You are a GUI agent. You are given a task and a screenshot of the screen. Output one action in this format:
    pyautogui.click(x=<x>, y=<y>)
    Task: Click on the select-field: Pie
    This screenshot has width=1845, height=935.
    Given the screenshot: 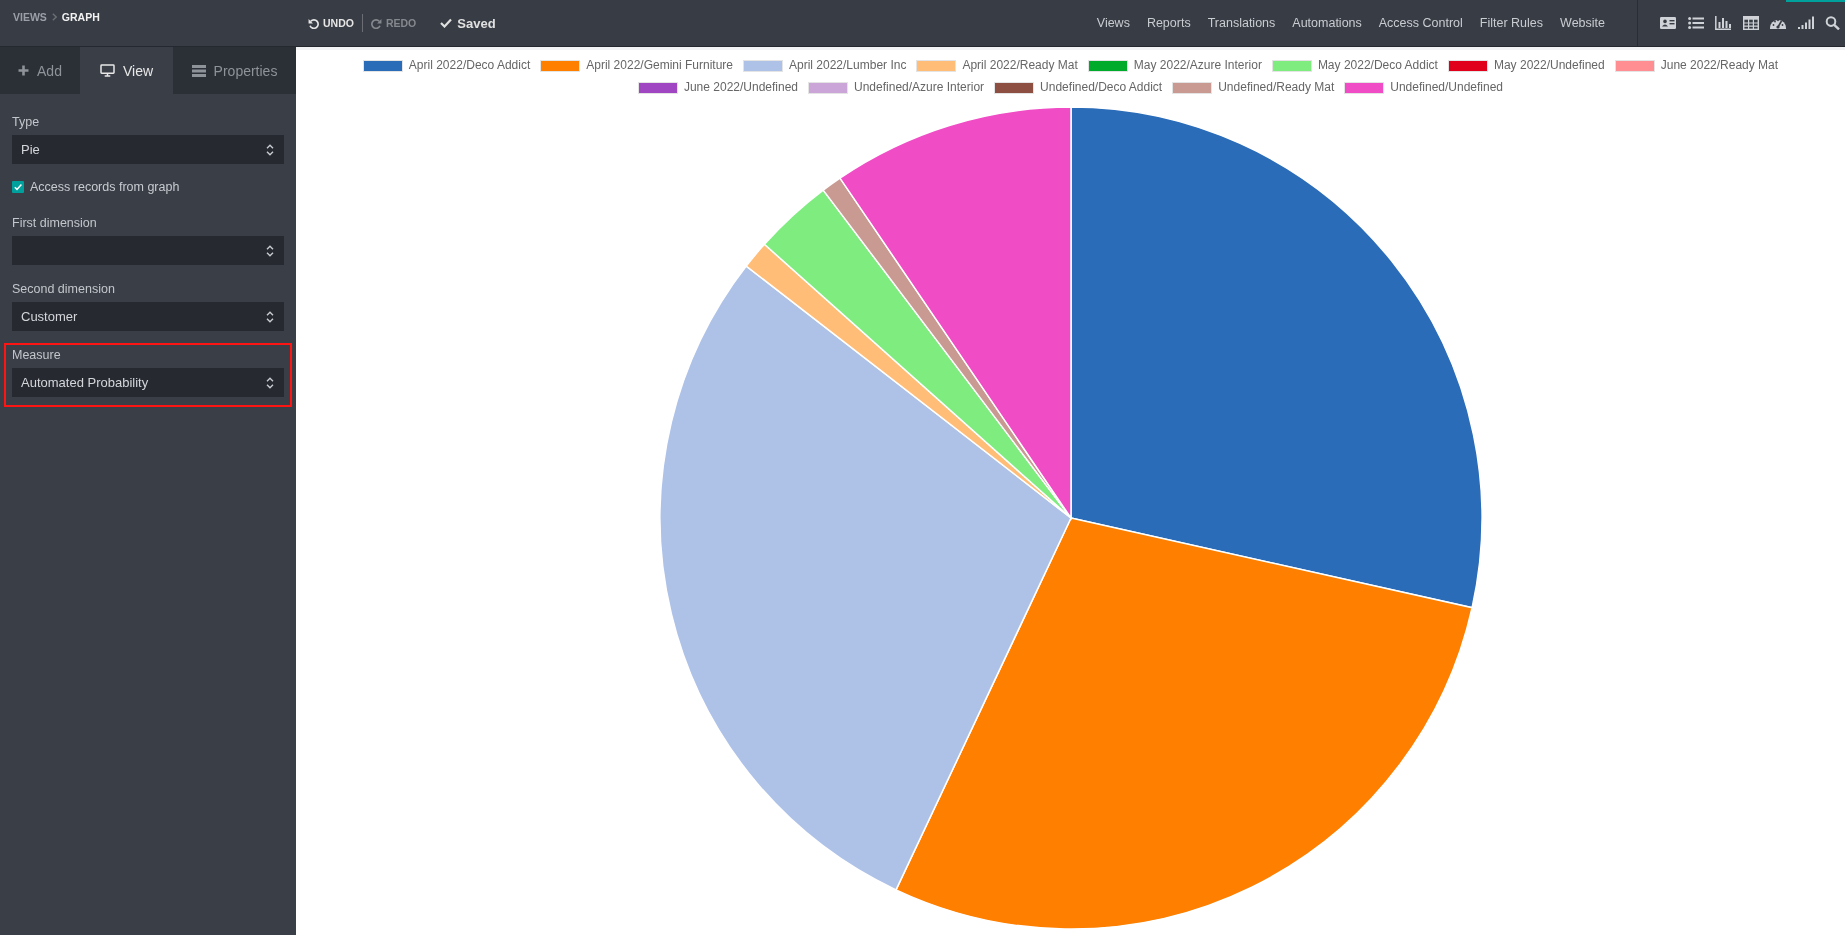 What is the action you would take?
    pyautogui.click(x=148, y=149)
    